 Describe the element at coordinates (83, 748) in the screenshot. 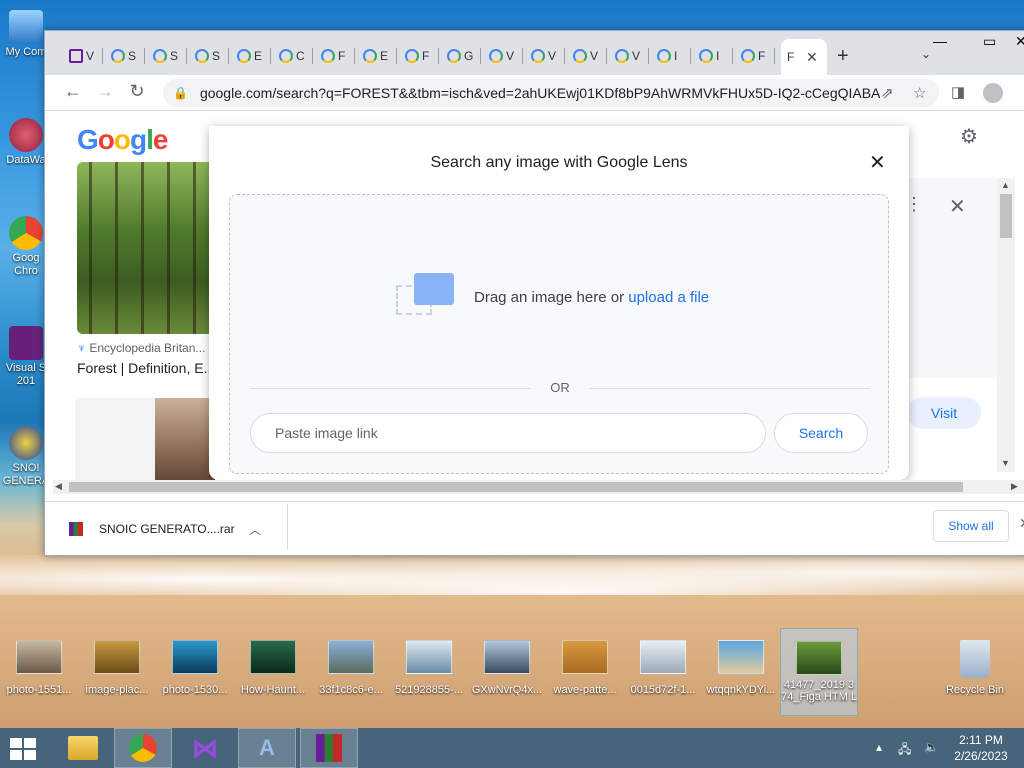

I see `taskbar-file-explorer` at that location.